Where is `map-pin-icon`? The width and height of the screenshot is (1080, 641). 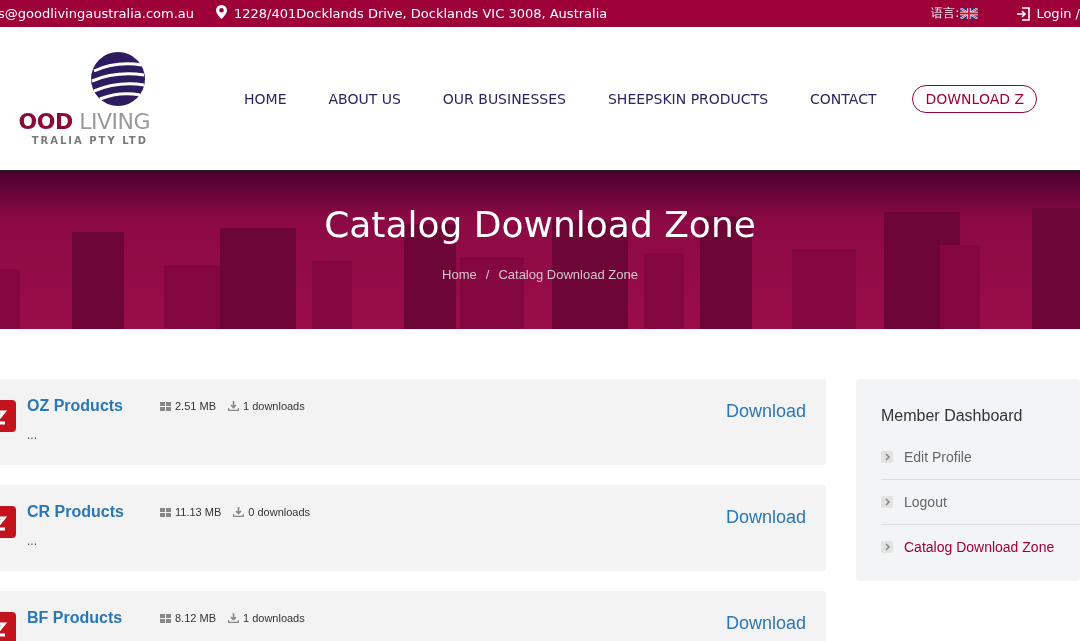 map-pin-icon is located at coordinates (221, 12).